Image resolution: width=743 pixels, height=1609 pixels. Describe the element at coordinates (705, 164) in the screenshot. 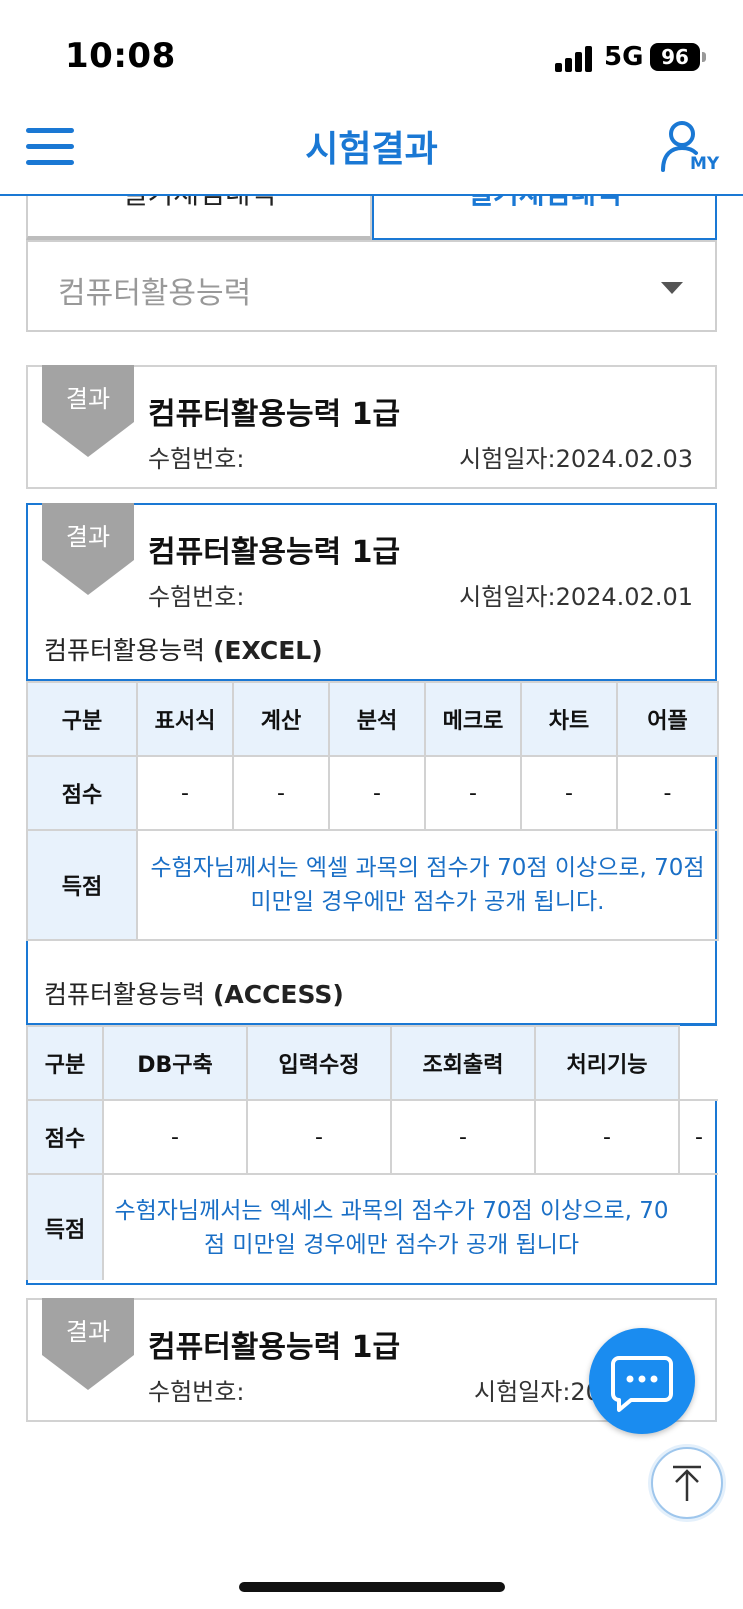

I see `my-label: MY` at that location.